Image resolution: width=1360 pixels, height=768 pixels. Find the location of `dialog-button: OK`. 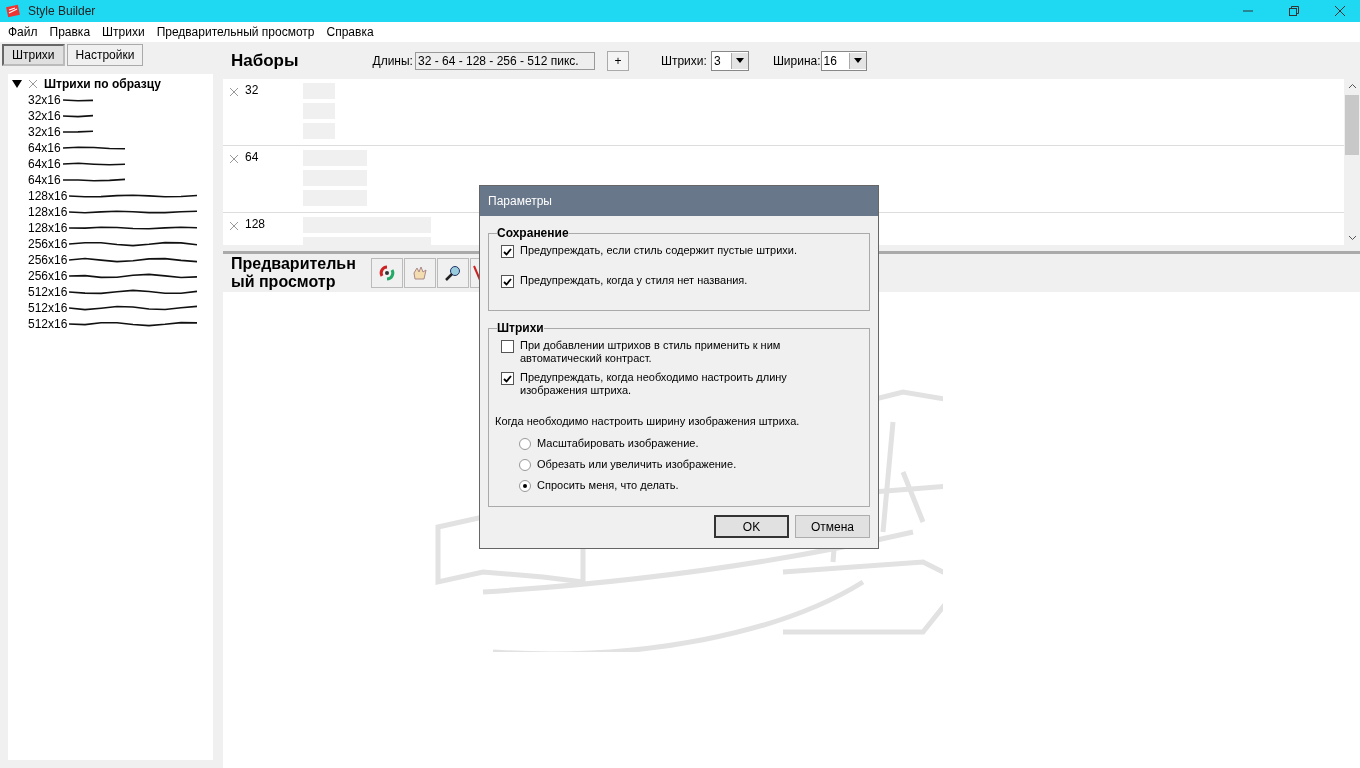

dialog-button: OK is located at coordinates (751, 526).